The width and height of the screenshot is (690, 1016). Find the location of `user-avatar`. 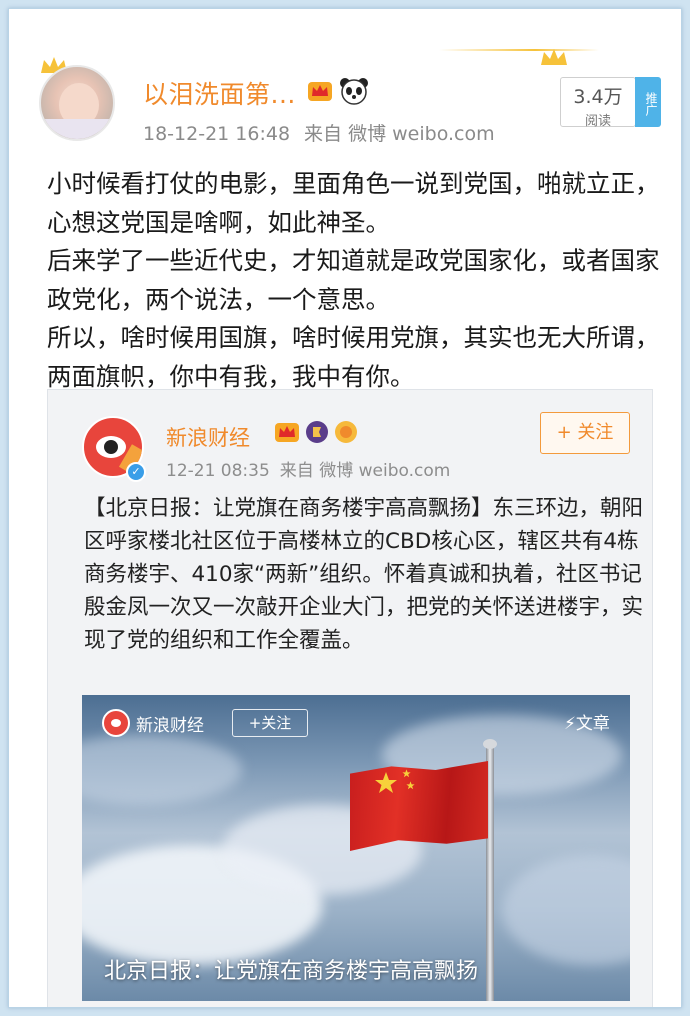

user-avatar is located at coordinates (77, 103).